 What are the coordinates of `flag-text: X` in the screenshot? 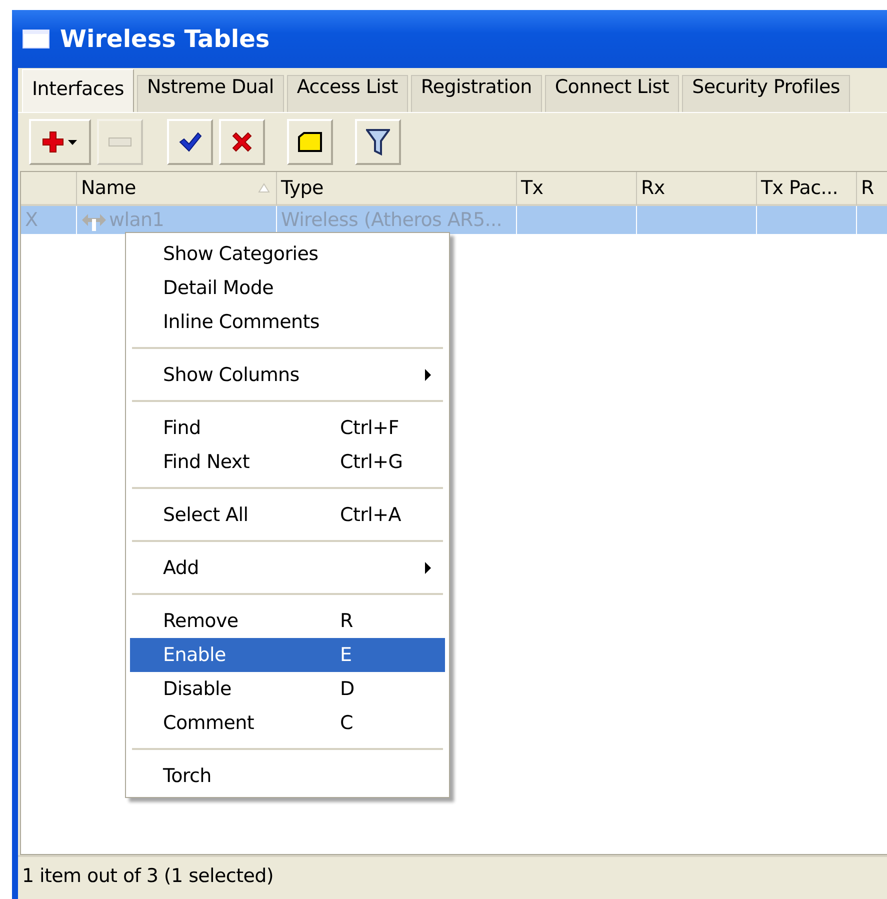 It's located at (31, 220).